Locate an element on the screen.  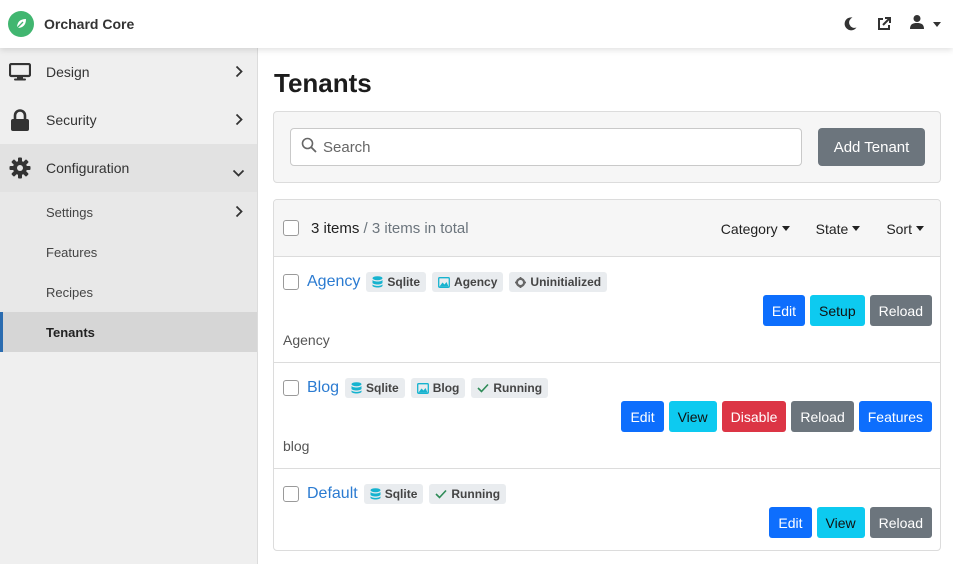
item-count-label: 3 items is located at coordinates (335, 228).